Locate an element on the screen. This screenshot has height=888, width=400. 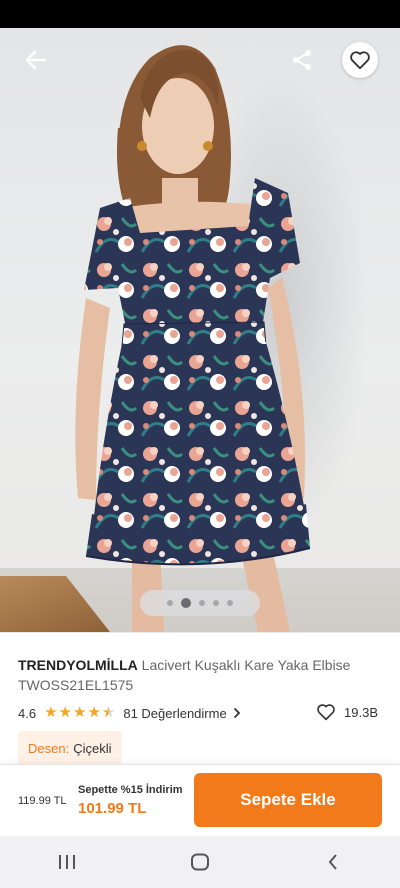
reviews-link: 81 Değerlendirme is located at coordinates (181, 713).